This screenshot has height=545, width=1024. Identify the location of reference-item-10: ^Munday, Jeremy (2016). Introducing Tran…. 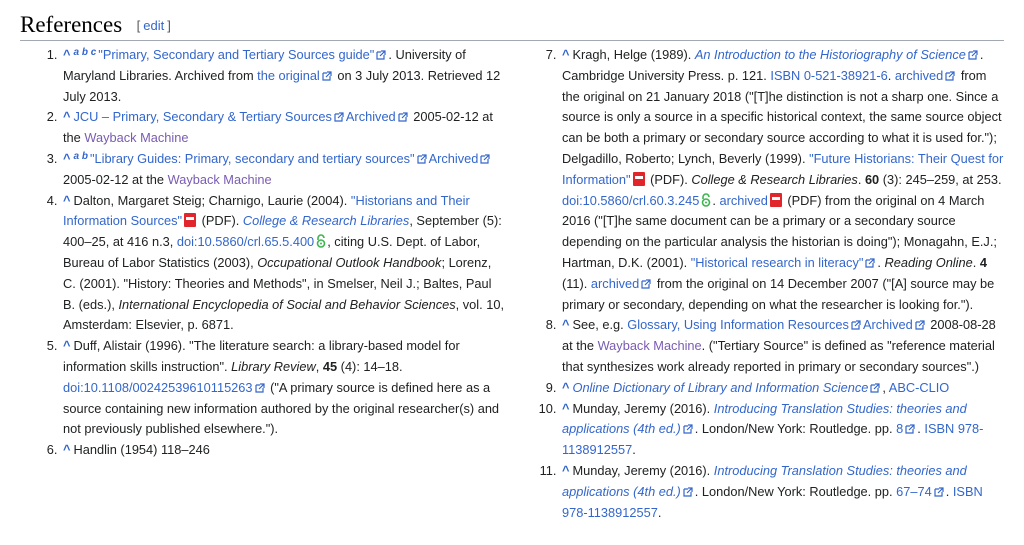
(782, 430).